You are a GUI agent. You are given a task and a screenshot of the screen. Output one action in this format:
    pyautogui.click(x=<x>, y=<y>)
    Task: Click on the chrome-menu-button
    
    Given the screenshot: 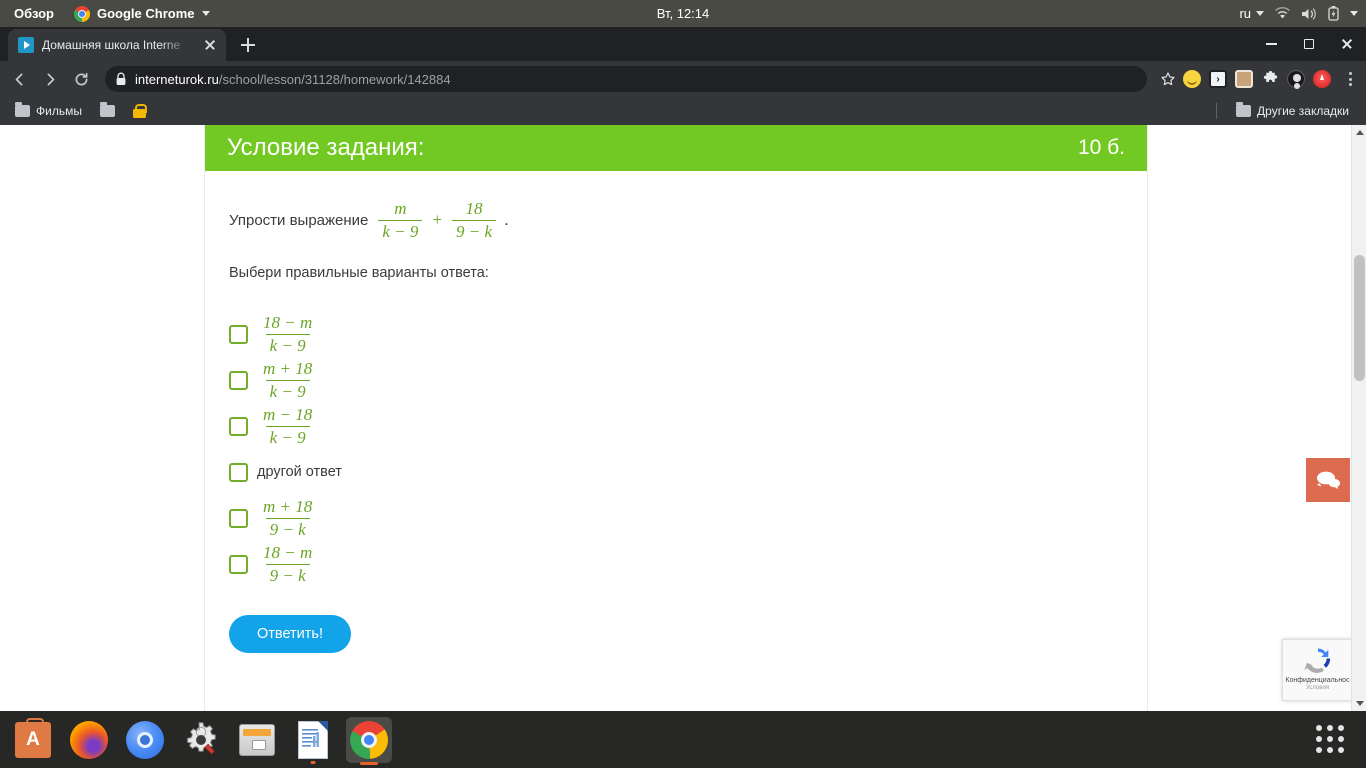 What is the action you would take?
    pyautogui.click(x=1350, y=79)
    